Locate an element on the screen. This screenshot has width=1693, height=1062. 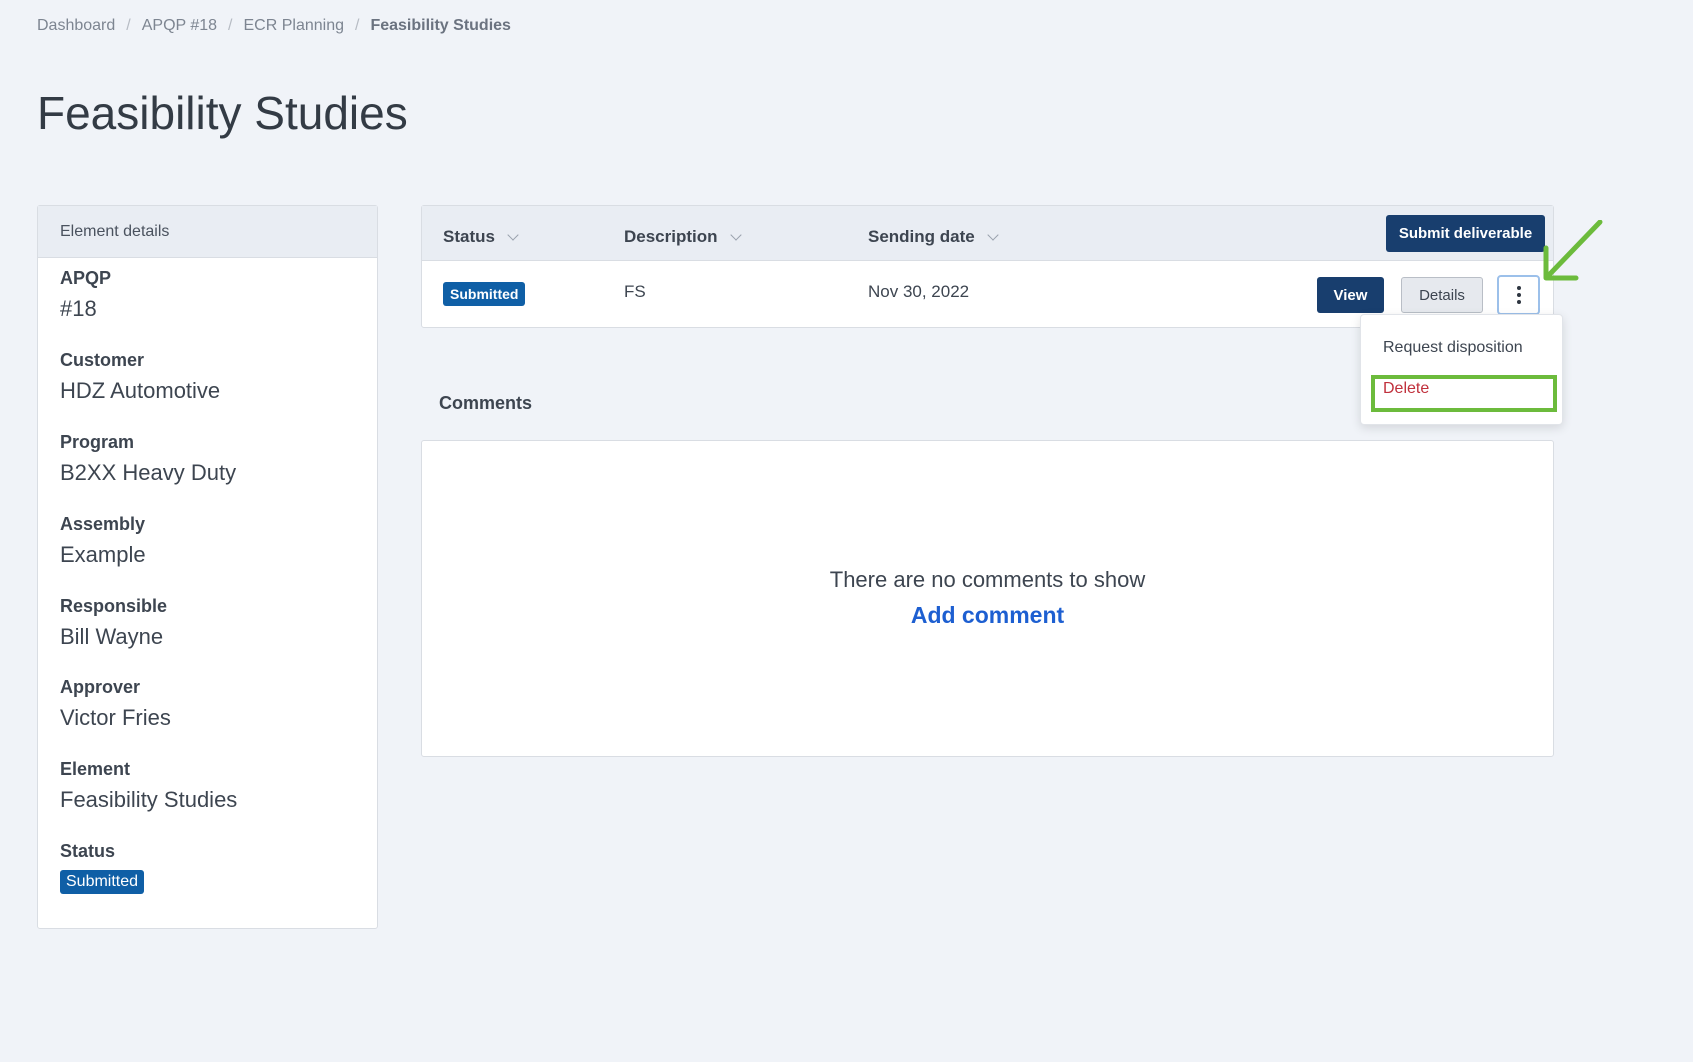
breadcrumb-current: Feasibility Studies is located at coordinates (440, 25).